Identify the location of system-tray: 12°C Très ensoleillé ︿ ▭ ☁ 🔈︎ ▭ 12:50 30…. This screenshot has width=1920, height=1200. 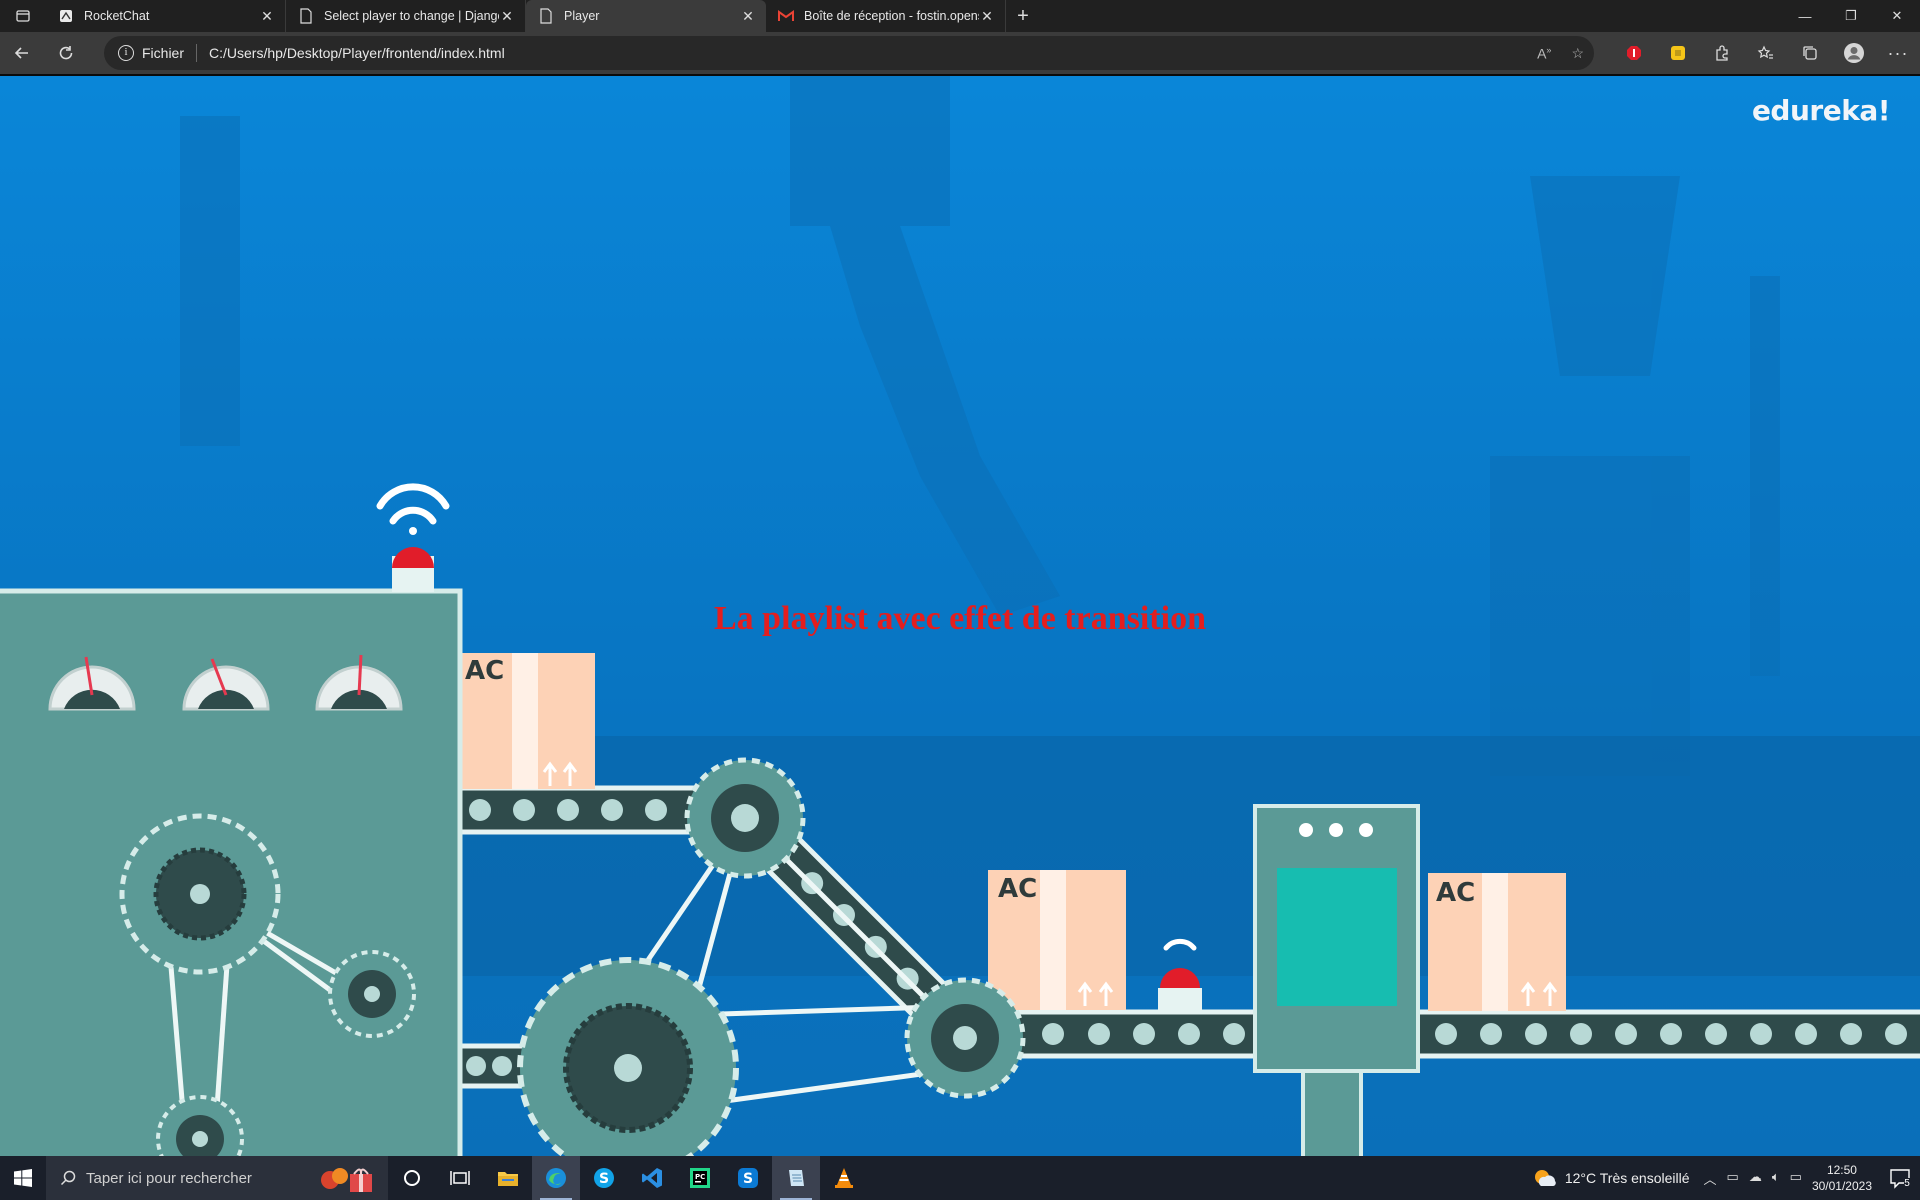
(1726, 1178).